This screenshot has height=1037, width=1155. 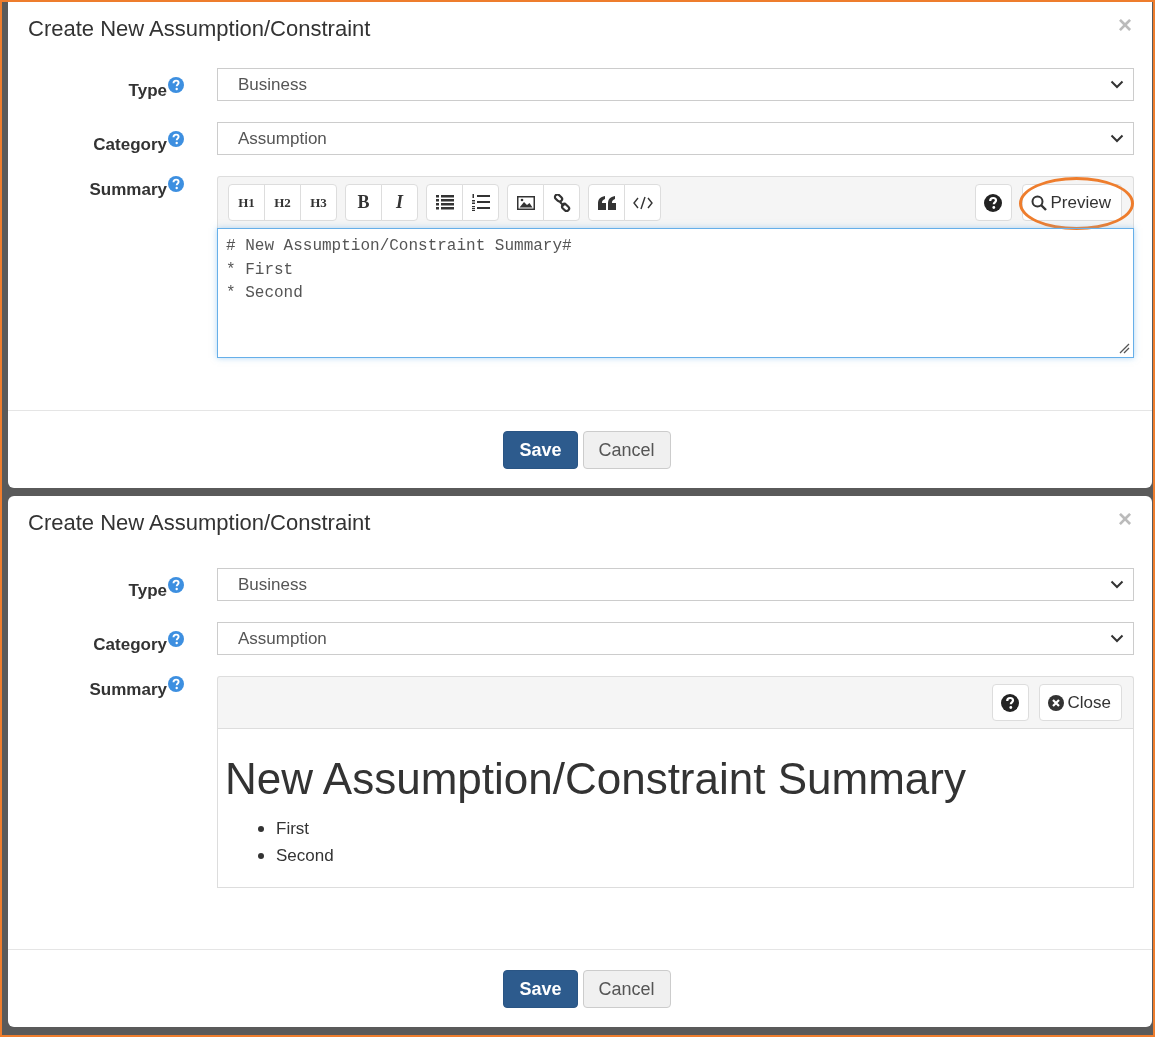 What do you see at coordinates (675, 293) in the screenshot?
I see `markdown-editor-field: # New Assumption/Constraint Summary# * First * Second` at bounding box center [675, 293].